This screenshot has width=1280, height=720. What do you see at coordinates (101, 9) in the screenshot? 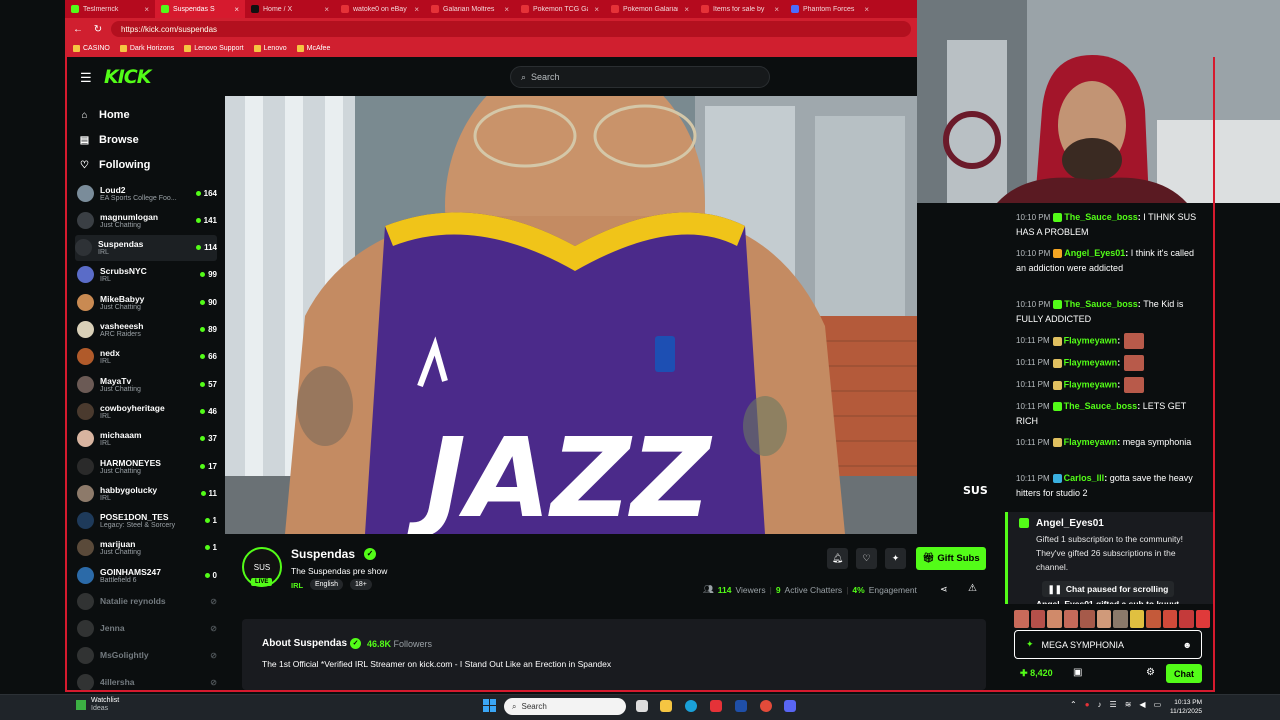
I see `tab-label: Teslmerrick` at bounding box center [101, 9].